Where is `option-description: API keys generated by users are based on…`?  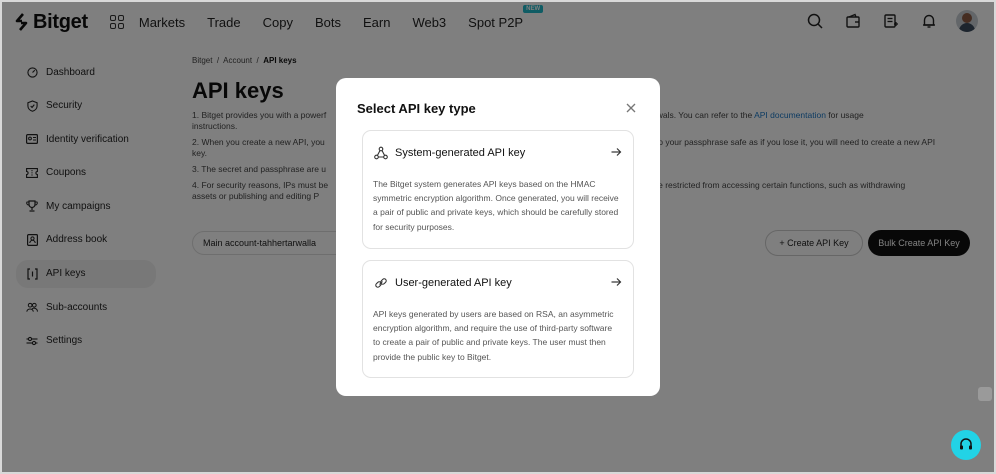
option-description: API keys generated by users are based on… is located at coordinates (493, 335).